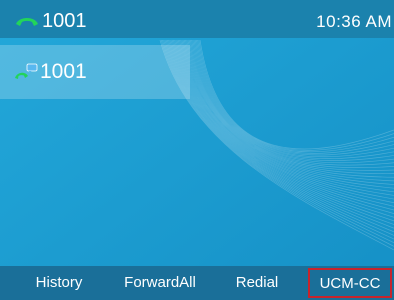 This screenshot has height=300, width=394. I want to click on softkey-redial: Redial, so click(257, 283).